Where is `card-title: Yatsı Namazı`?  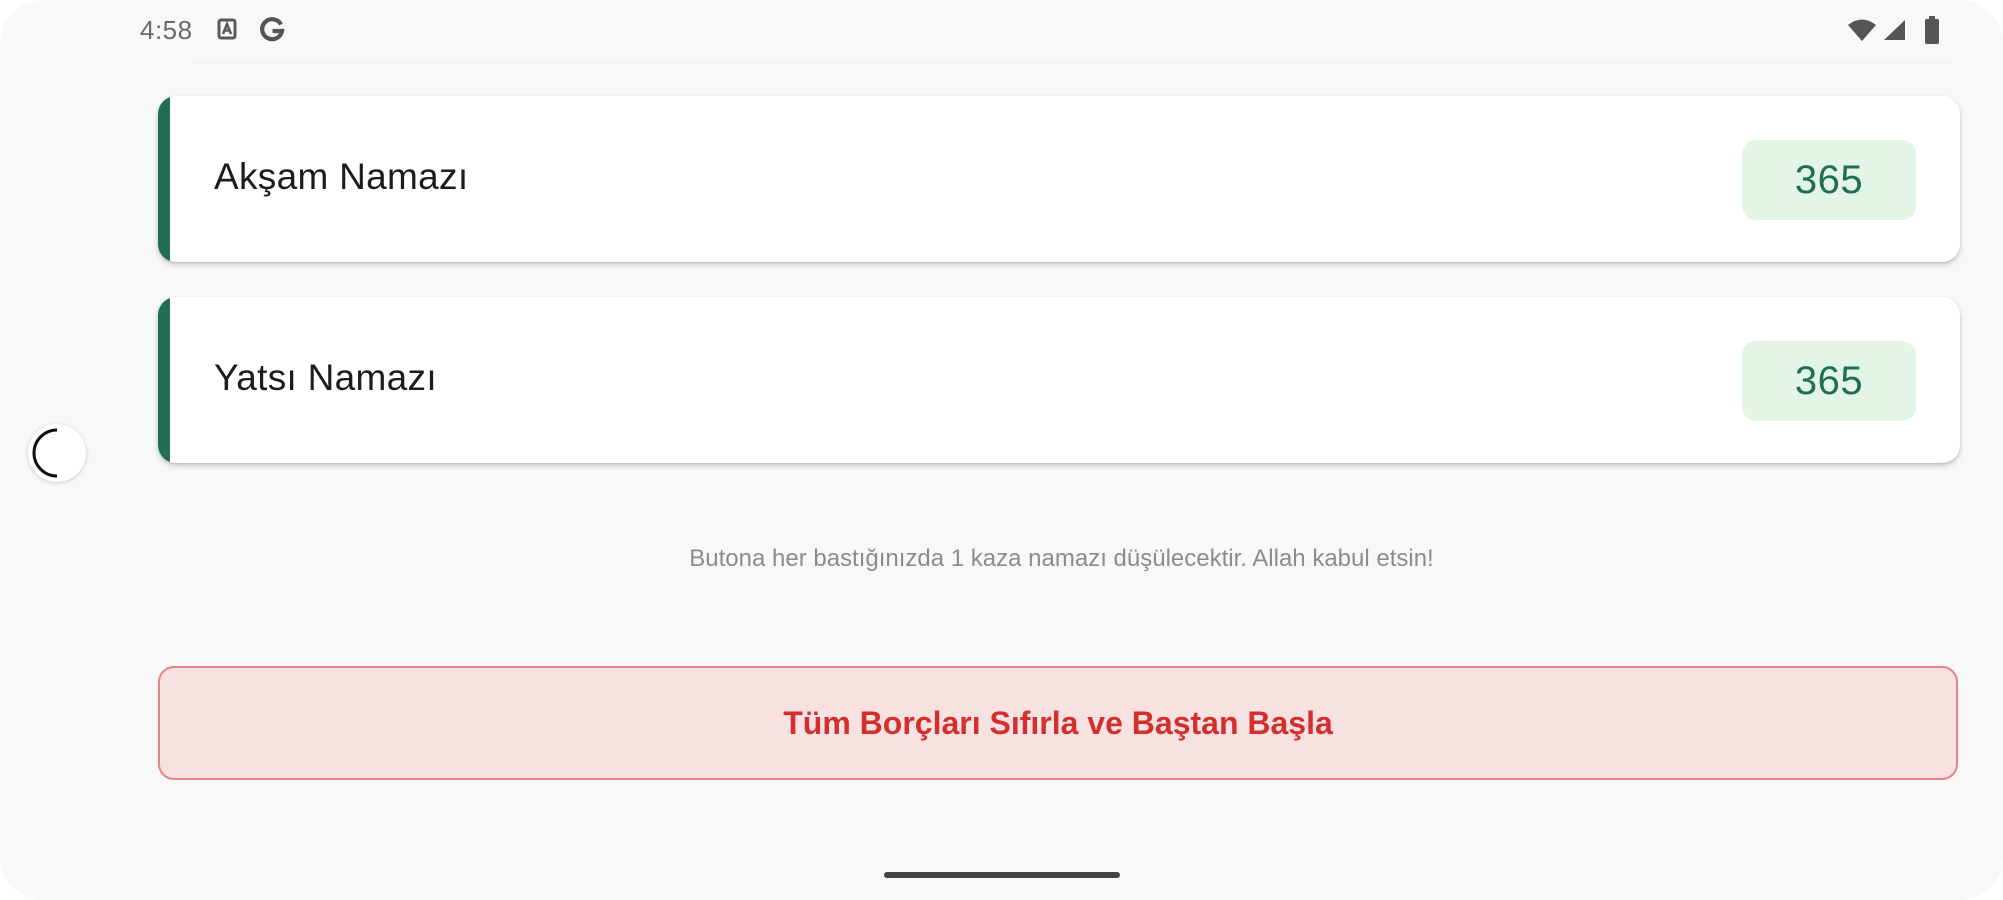
card-title: Yatsı Namazı is located at coordinates (325, 377).